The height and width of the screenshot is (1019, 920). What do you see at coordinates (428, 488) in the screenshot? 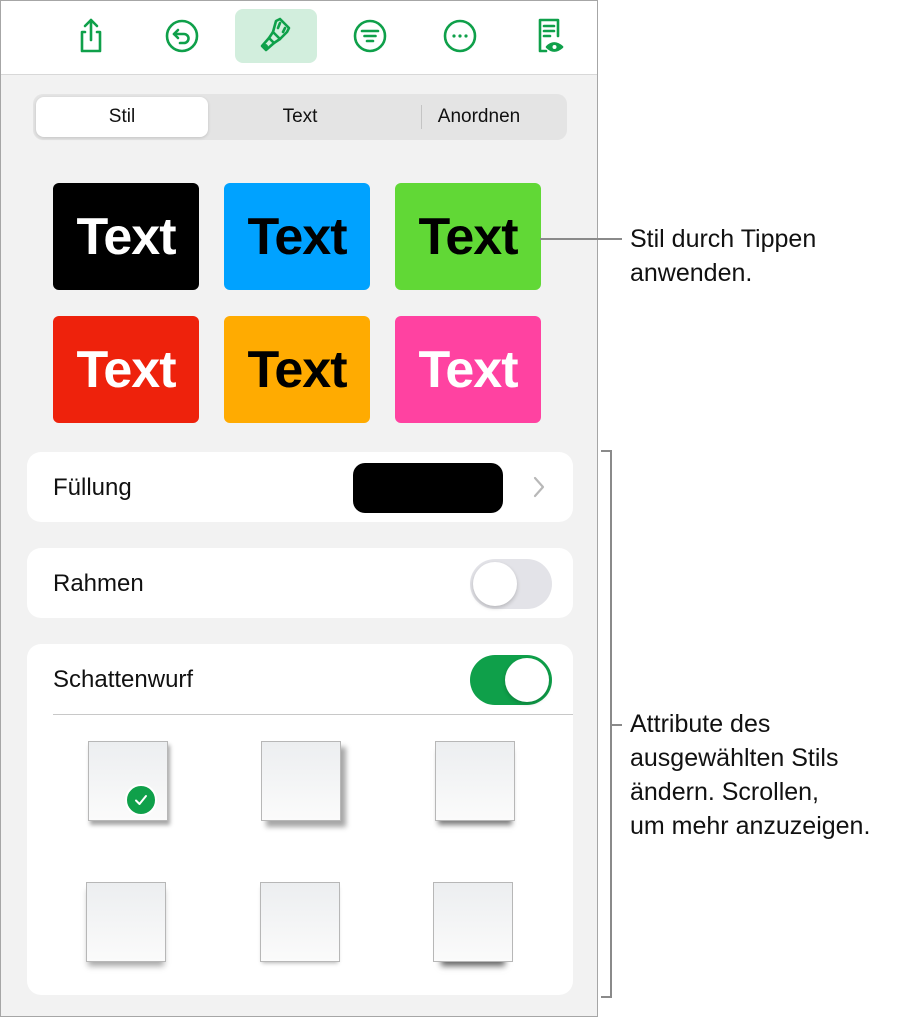
I see `fill-color-swatch` at bounding box center [428, 488].